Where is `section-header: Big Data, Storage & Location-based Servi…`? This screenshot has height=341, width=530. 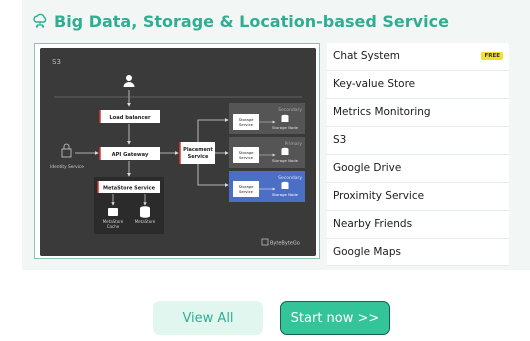 section-header: Big Data, Storage & Location-based Servi… is located at coordinates (240, 21).